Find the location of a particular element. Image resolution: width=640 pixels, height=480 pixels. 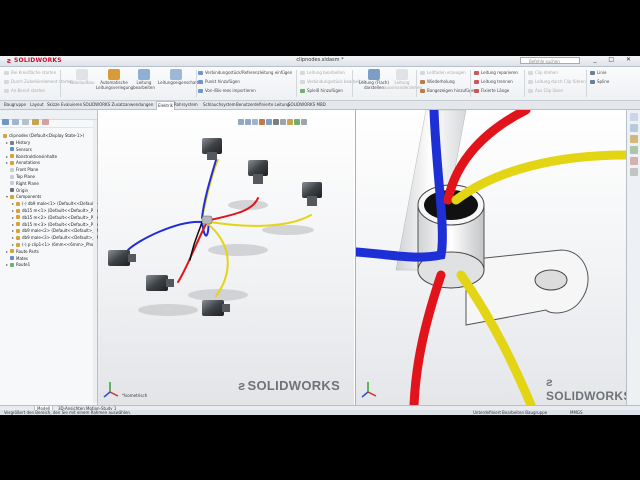

tree-node: Origin is located at coordinates (17, 190).